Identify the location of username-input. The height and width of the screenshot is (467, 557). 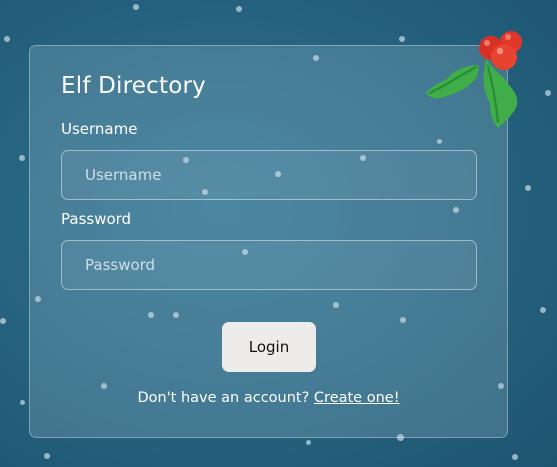
(269, 175).